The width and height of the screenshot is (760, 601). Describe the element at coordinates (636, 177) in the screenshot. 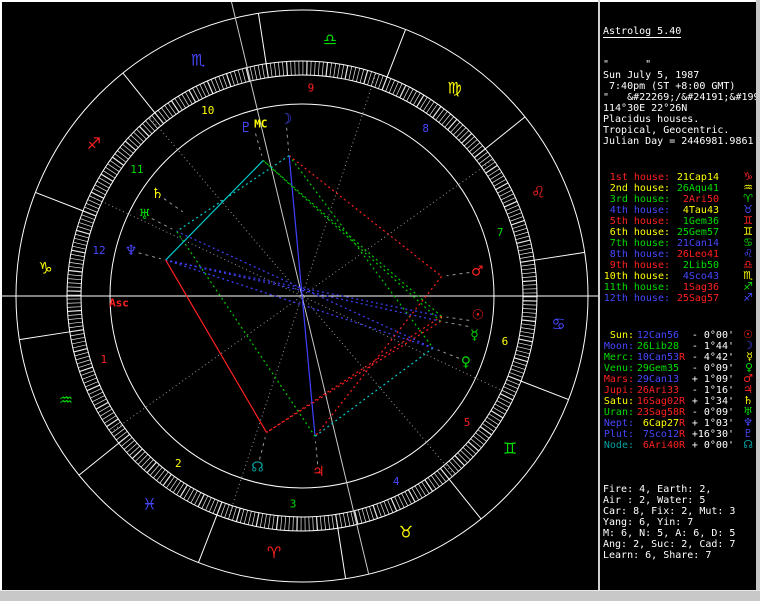

I see `house-label: 1st house:` at that location.